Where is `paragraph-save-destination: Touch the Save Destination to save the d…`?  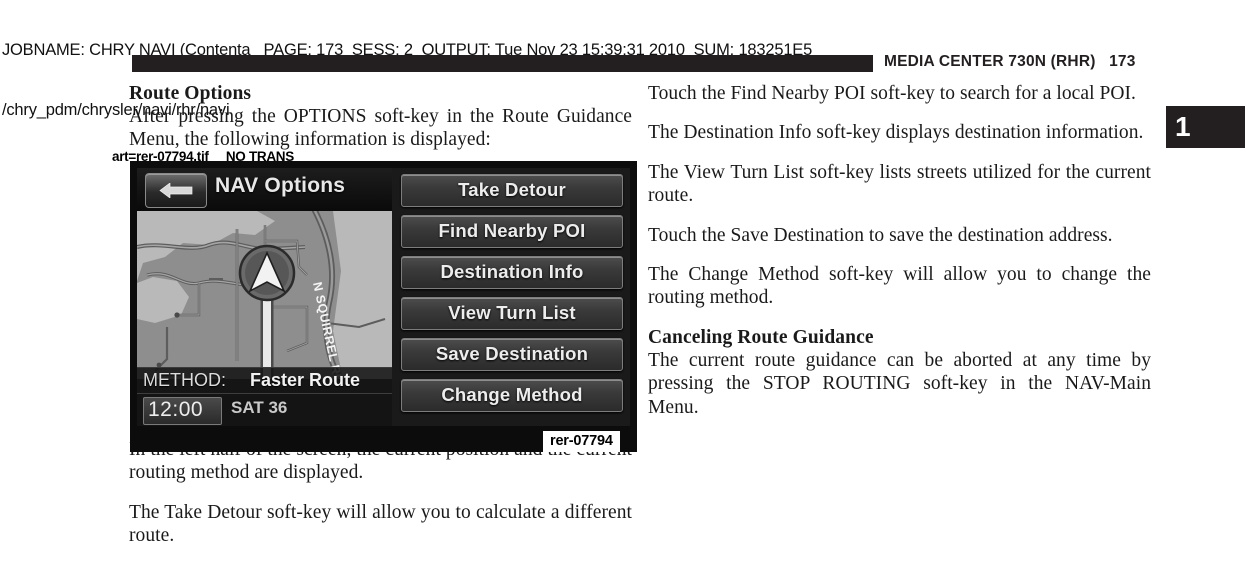 paragraph-save-destination: Touch the Save Destination to save the d… is located at coordinates (880, 235).